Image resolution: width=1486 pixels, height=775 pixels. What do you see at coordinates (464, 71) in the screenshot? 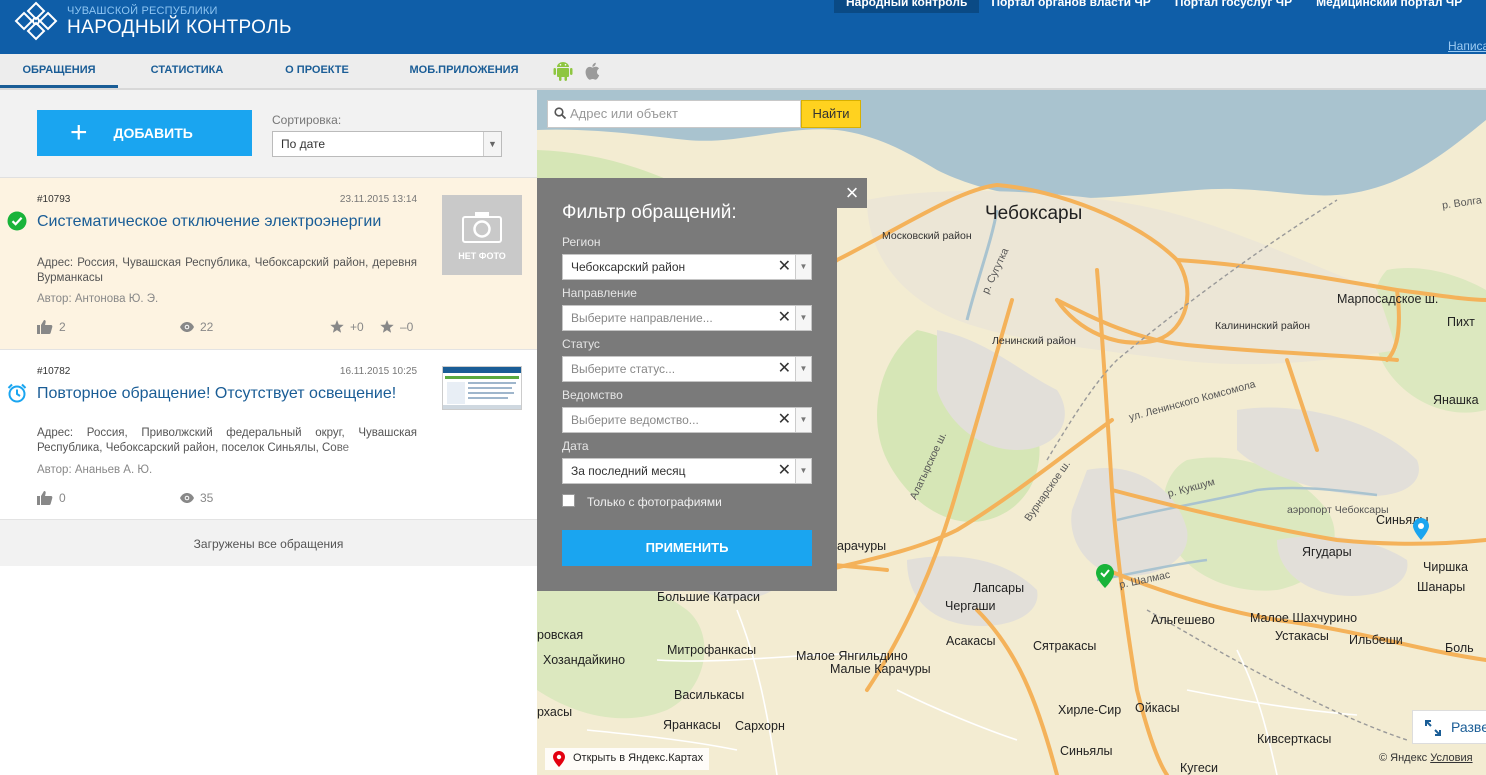
I see `tab-mobile-apps: МОБ.ПРИЛОЖЕНИЯ` at bounding box center [464, 71].